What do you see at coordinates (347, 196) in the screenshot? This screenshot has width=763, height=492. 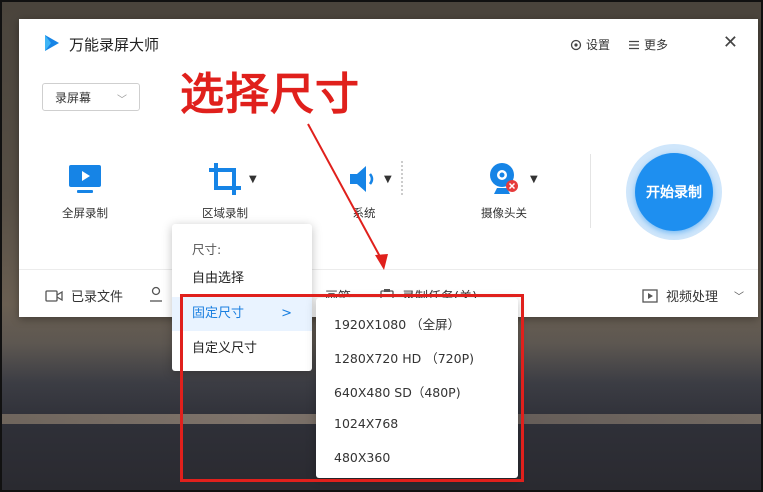 I see `annotation-arrow` at bounding box center [347, 196].